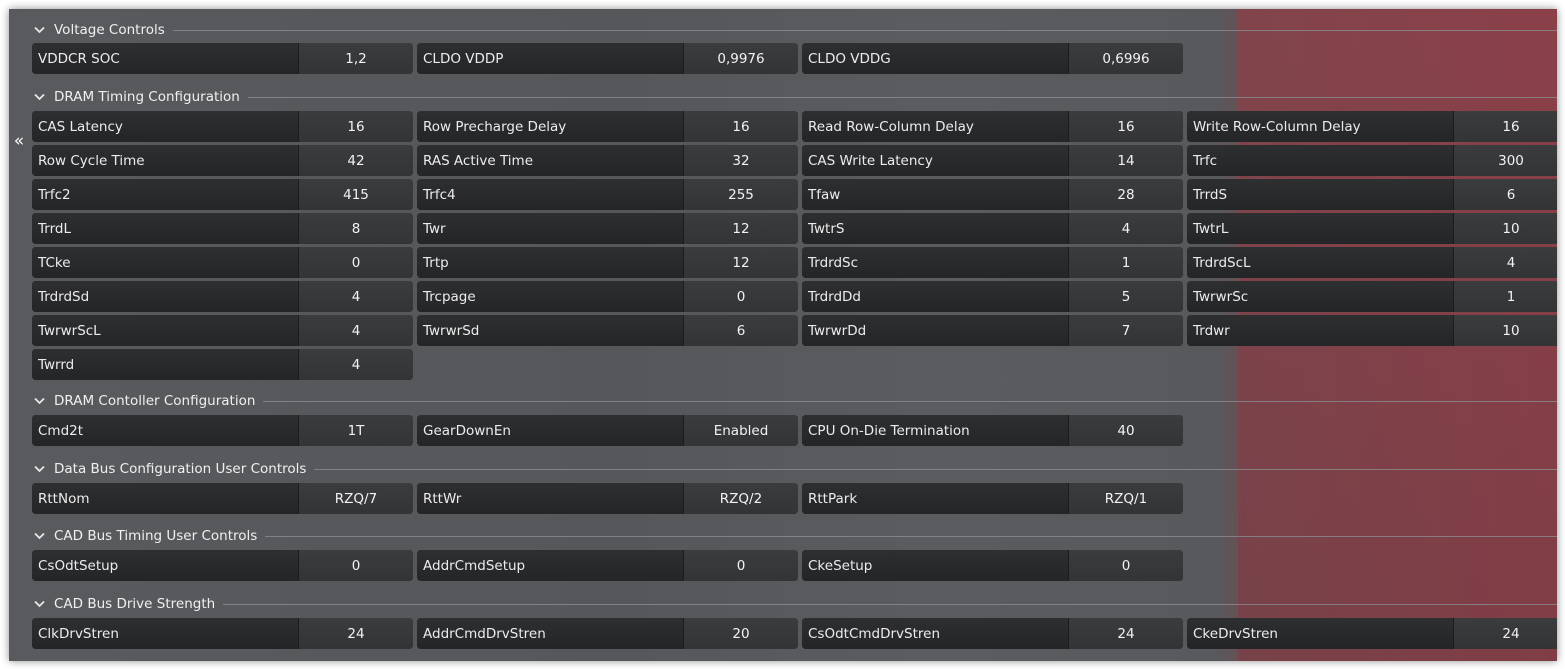 The image size is (1565, 669). What do you see at coordinates (165, 498) in the screenshot?
I see `setting-label: RttNom` at bounding box center [165, 498].